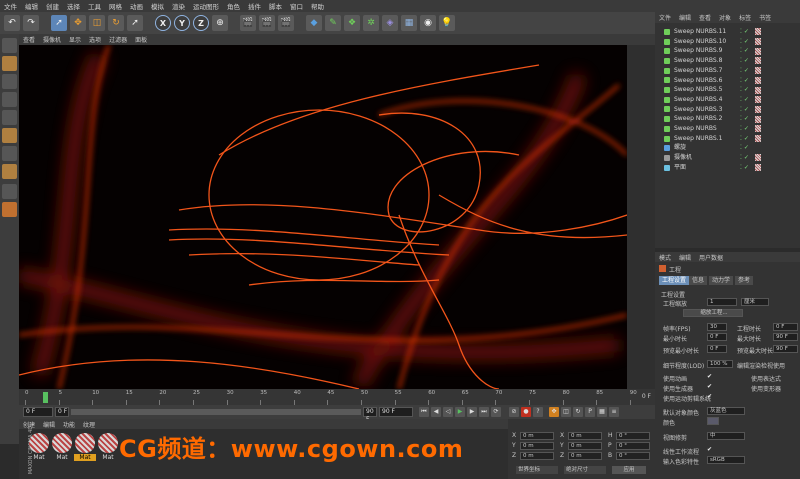 This screenshot has height=479, width=800. What do you see at coordinates (713, 421) in the screenshot?
I see `color-swatch` at bounding box center [713, 421].